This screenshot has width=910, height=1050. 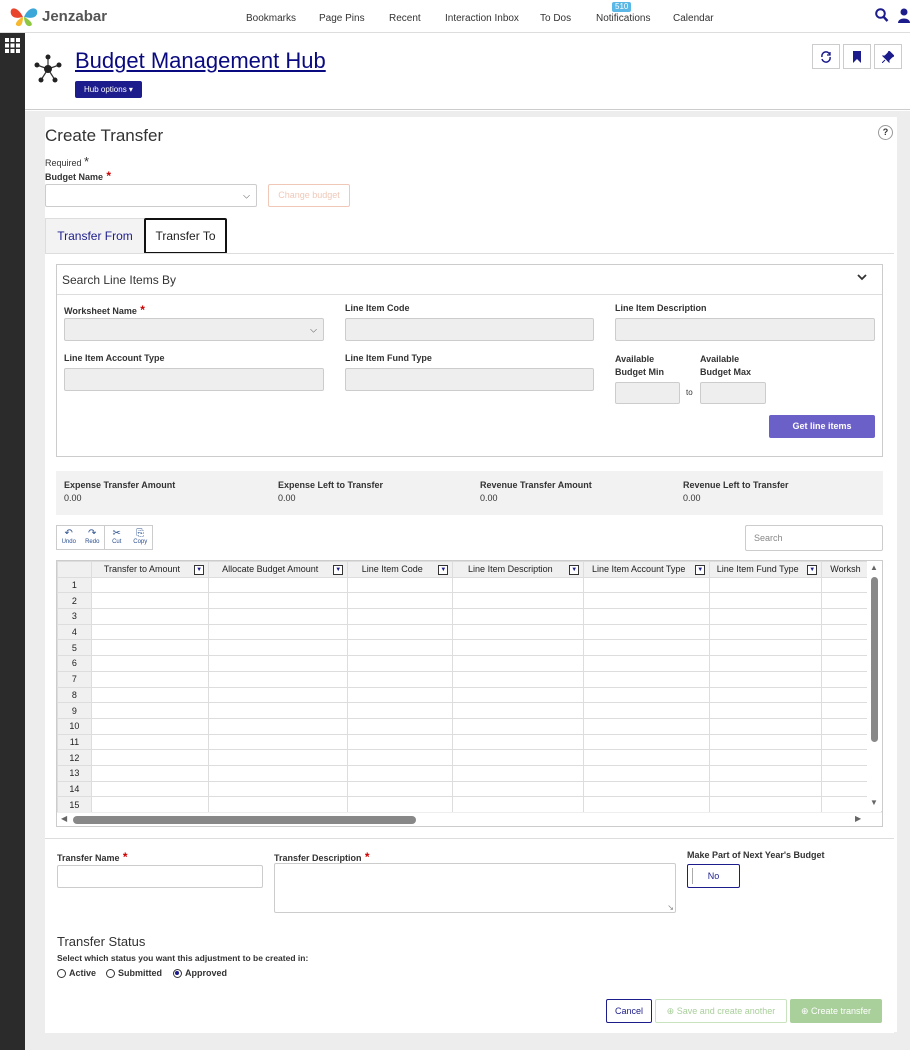 I want to click on vertical-scroll-thumb, so click(x=874, y=659).